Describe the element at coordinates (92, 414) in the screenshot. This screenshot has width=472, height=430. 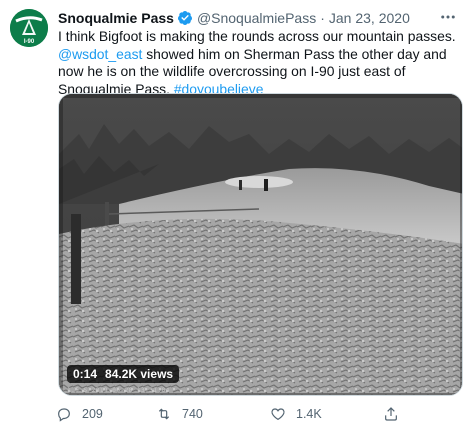
I see `reply-count: 209` at that location.